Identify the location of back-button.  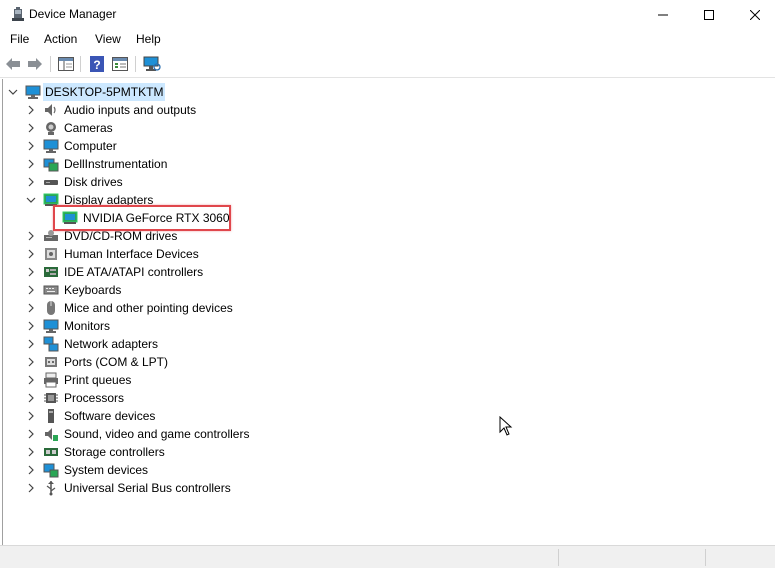
(13, 64).